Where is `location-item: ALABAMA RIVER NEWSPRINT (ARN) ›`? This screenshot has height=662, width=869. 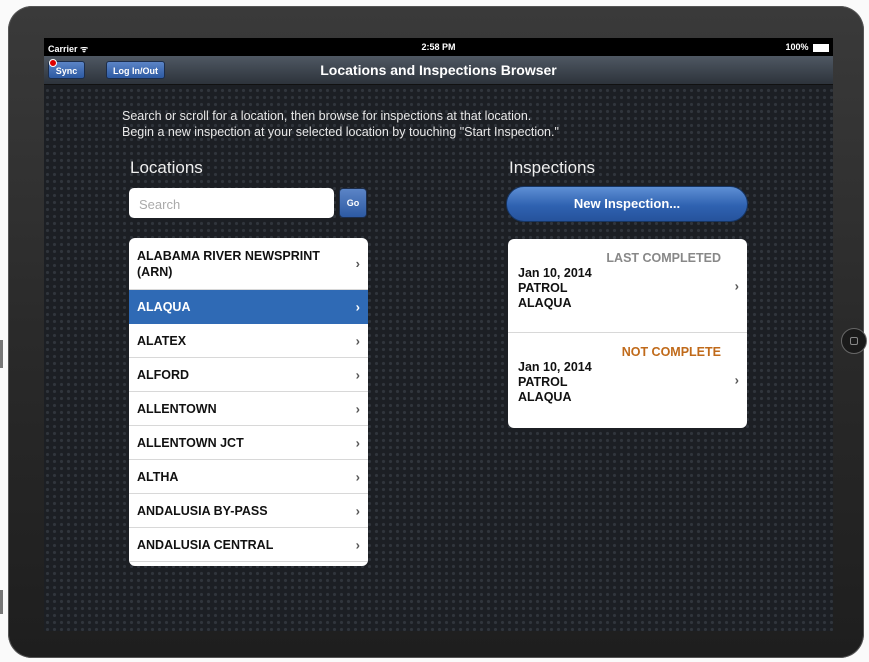 location-item: ALABAMA RIVER NEWSPRINT (ARN) › is located at coordinates (248, 264).